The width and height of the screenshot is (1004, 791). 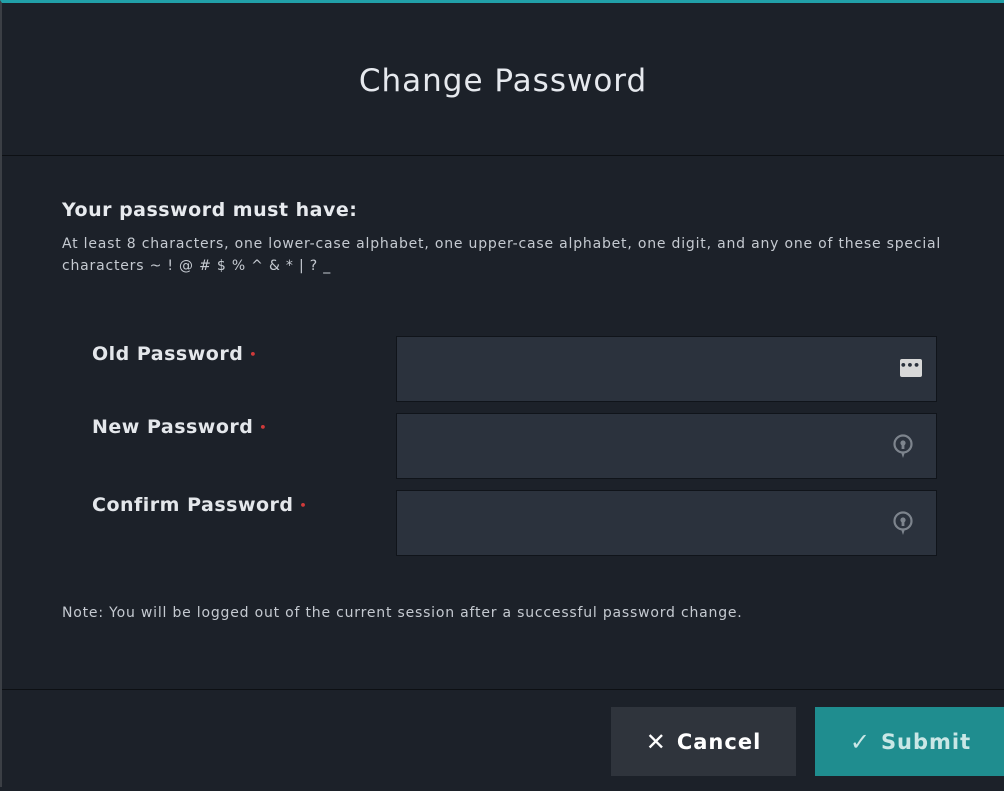 I want to click on close-icon: ✕, so click(x=656, y=741).